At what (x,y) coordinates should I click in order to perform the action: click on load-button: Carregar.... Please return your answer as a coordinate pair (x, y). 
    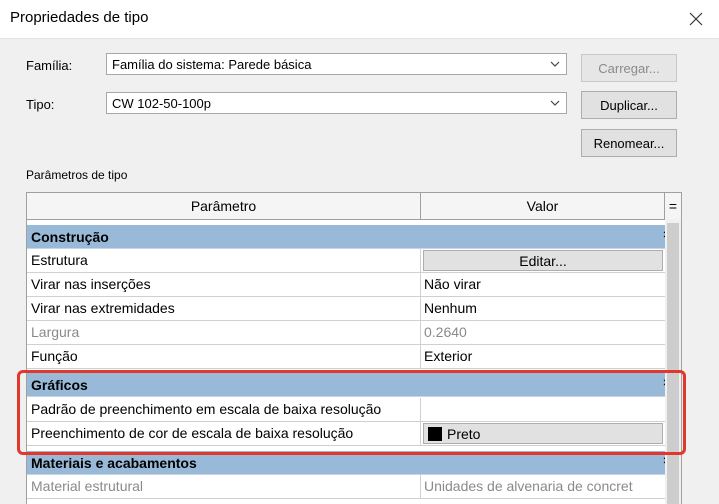
    Looking at the image, I should click on (629, 68).